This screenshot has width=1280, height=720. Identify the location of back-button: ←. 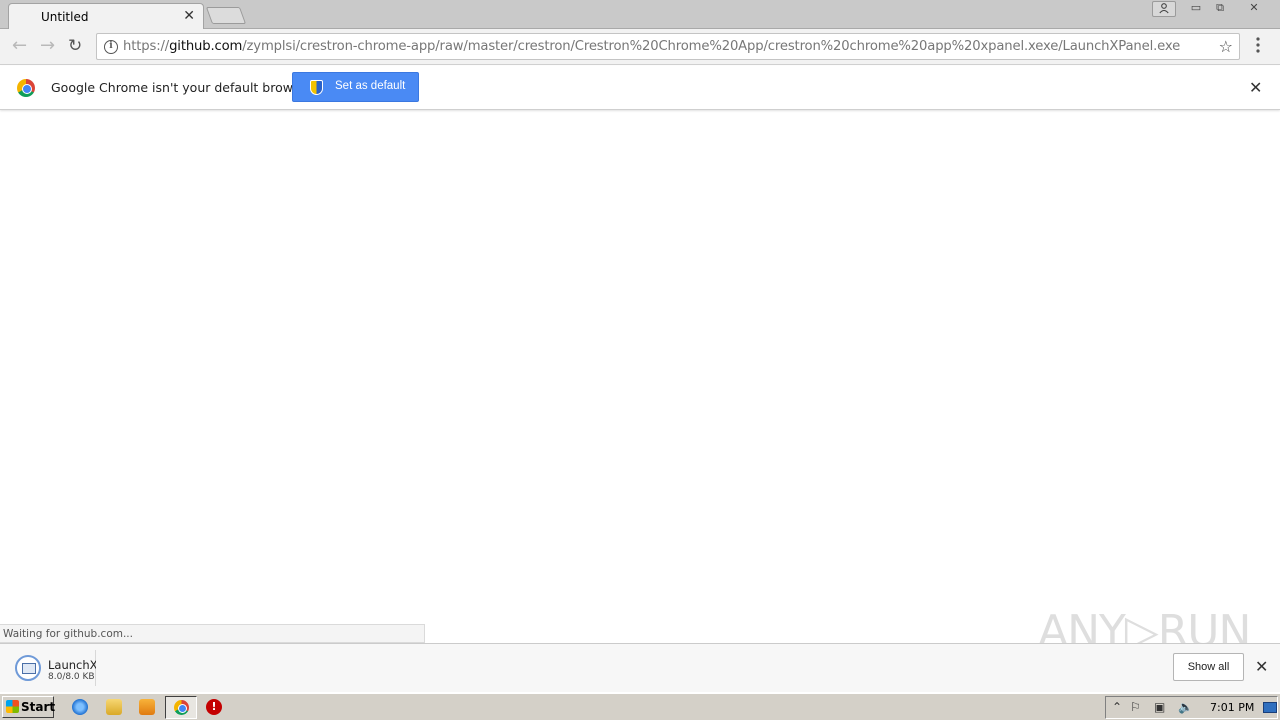
(19, 46).